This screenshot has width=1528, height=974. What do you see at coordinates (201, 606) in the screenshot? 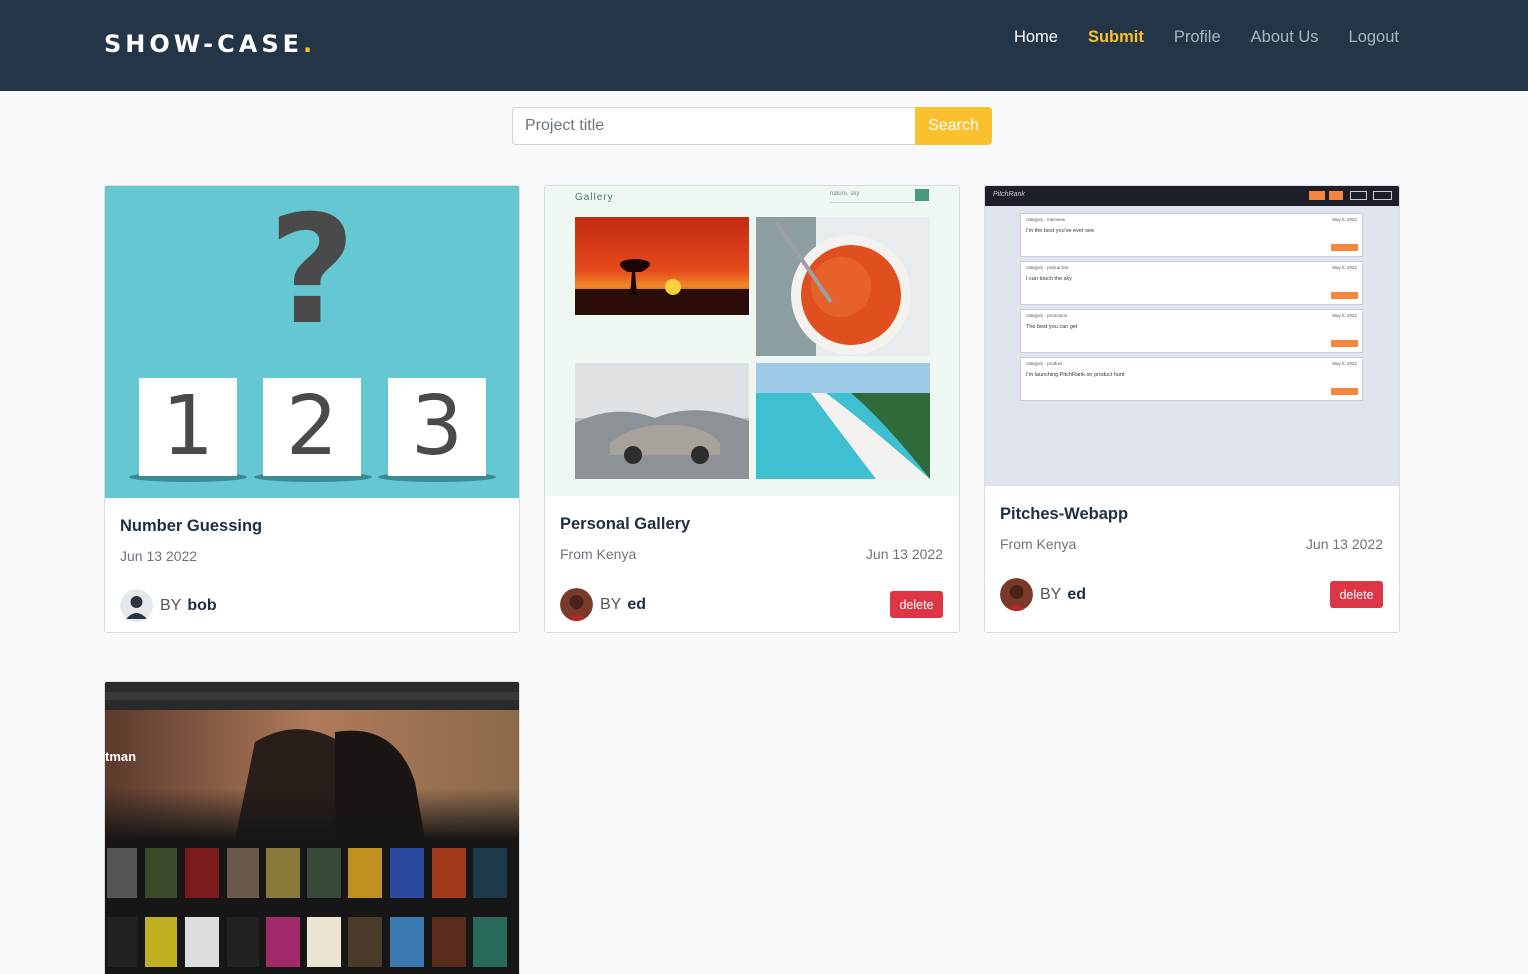
I see `author-name: bob` at bounding box center [201, 606].